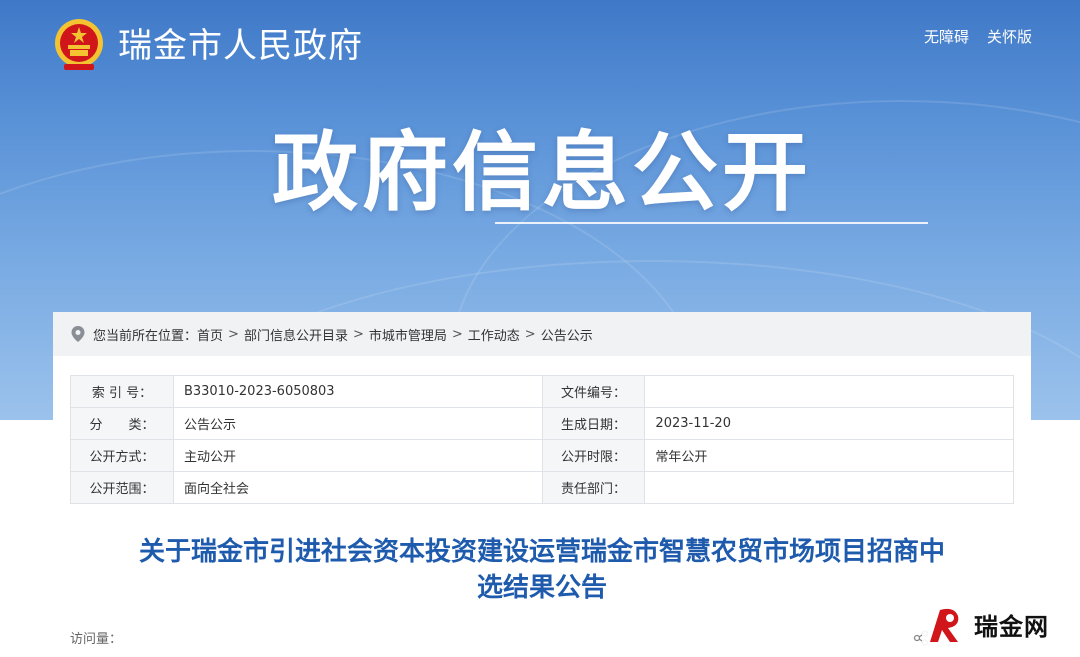 This screenshot has width=1080, height=657. I want to click on elderly-mode-link: 关怀版, so click(1009, 36).